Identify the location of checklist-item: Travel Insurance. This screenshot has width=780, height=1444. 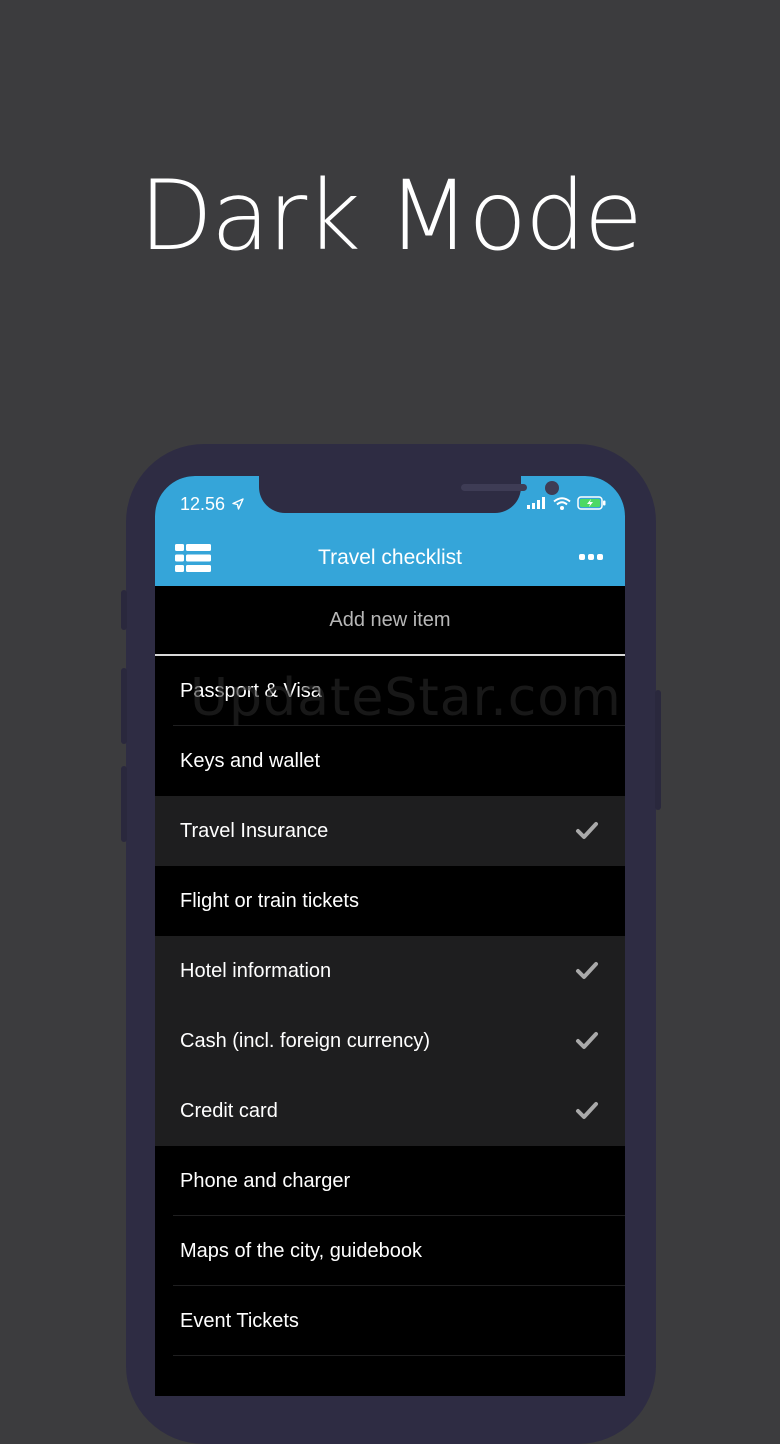
(390, 831).